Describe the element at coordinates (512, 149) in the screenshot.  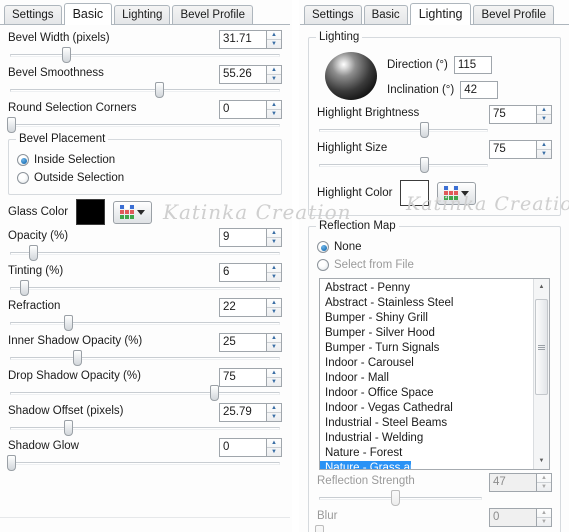
I see `input-highlight-size: 75` at that location.